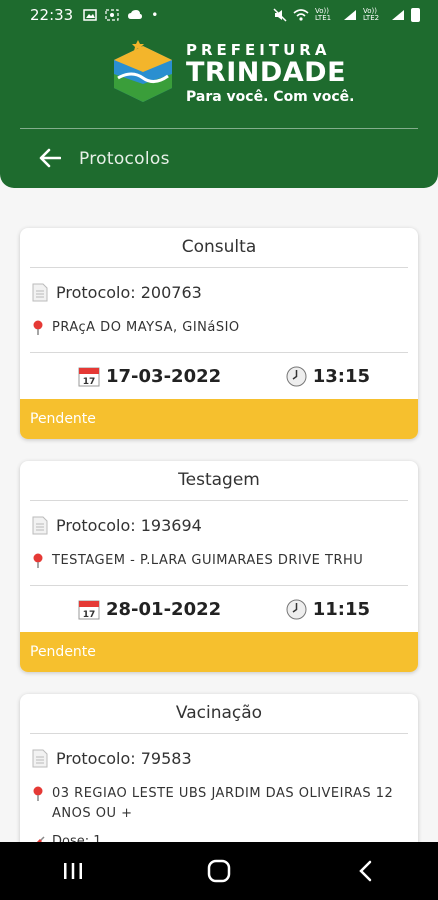  I want to click on date-value: 28-01-2022, so click(164, 609).